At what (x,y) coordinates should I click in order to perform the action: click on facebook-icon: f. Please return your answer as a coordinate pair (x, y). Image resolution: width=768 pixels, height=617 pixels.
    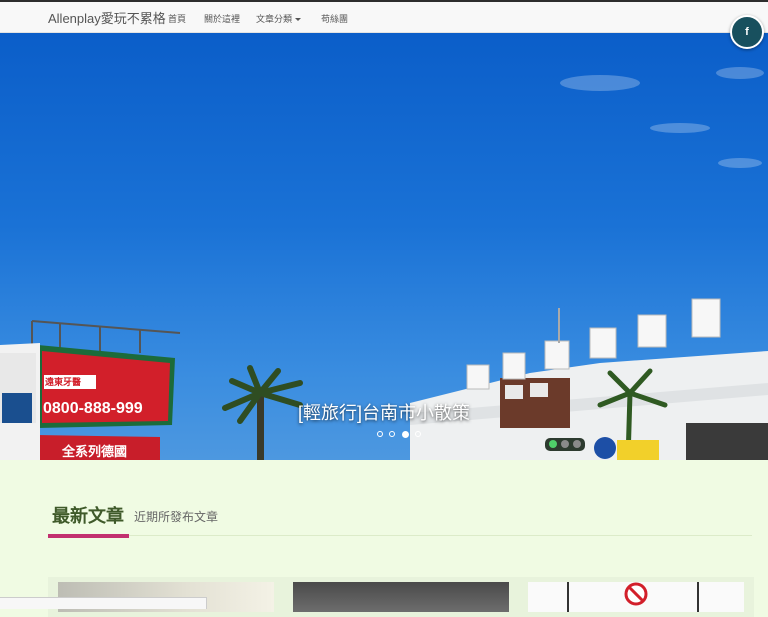
    Looking at the image, I should click on (747, 32).